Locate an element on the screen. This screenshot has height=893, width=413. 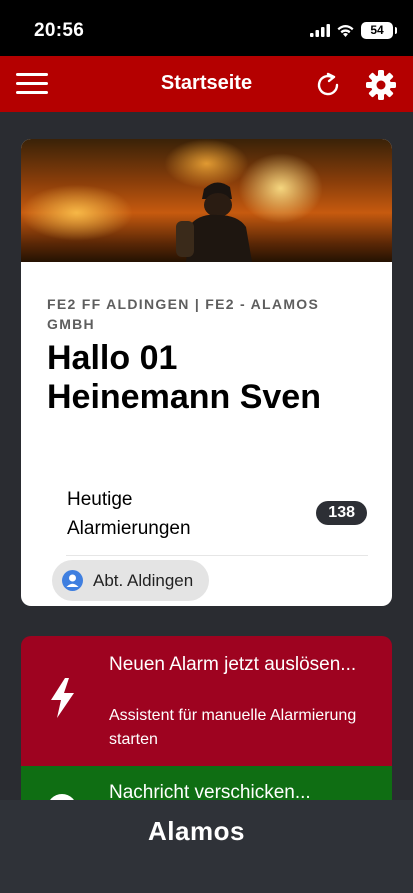
battery-indicator: 54 is located at coordinates (379, 30).